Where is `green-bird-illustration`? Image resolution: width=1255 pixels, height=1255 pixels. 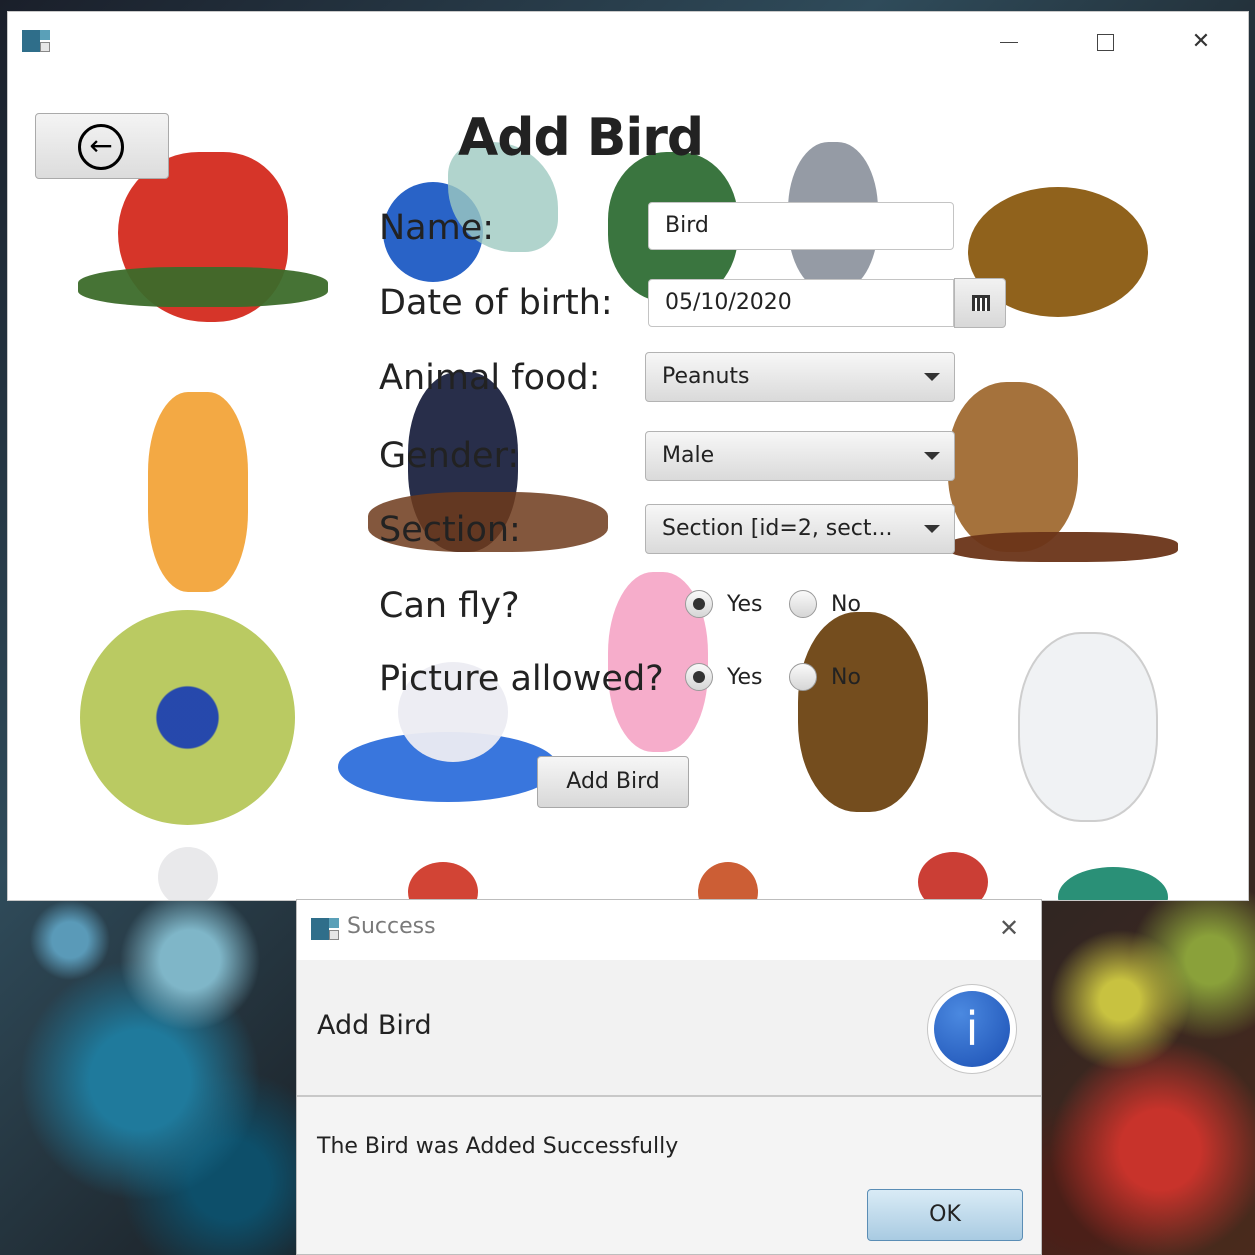
green-bird-illustration is located at coordinates (1113, 883).